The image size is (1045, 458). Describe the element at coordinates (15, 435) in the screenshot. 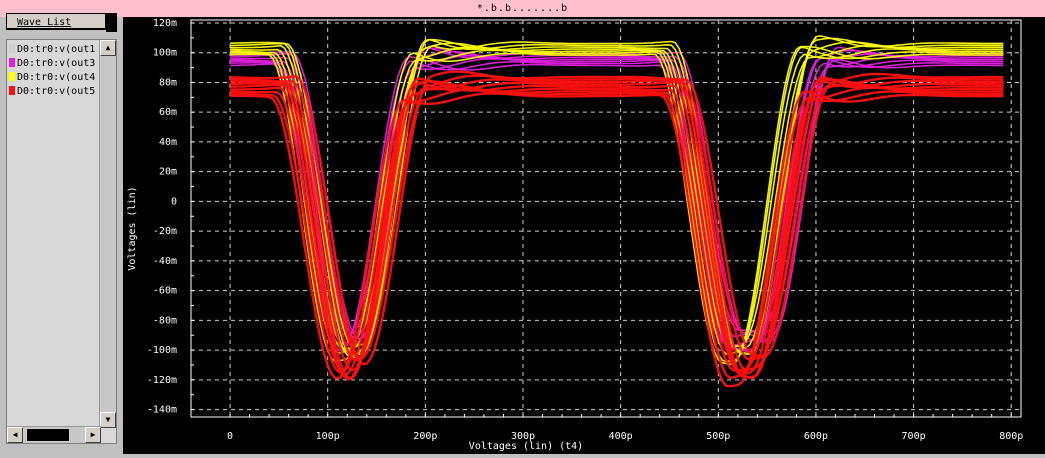

I see `triangle-left-icon: ◀` at that location.